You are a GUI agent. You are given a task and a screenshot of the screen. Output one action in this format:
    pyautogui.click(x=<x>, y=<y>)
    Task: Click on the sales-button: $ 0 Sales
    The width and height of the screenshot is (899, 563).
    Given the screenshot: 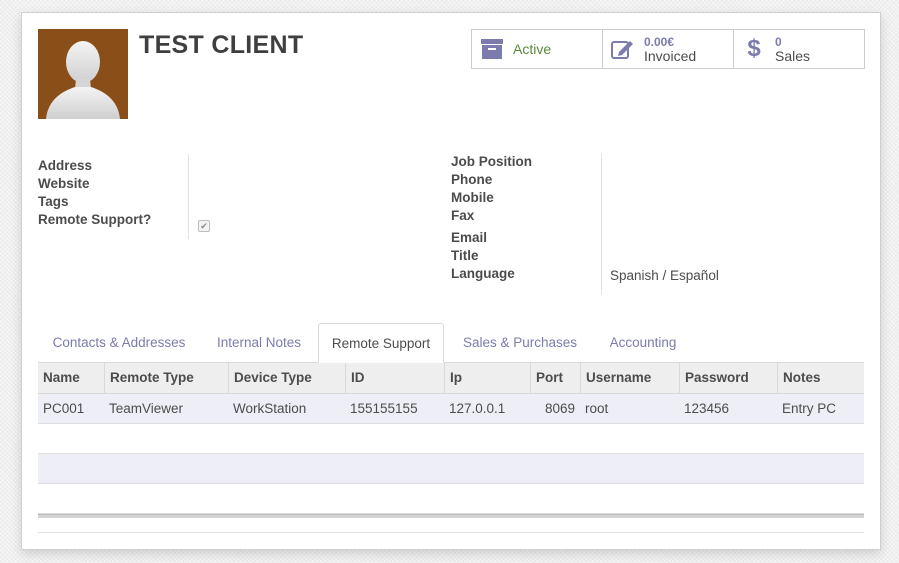 What is the action you would take?
    pyautogui.click(x=799, y=49)
    